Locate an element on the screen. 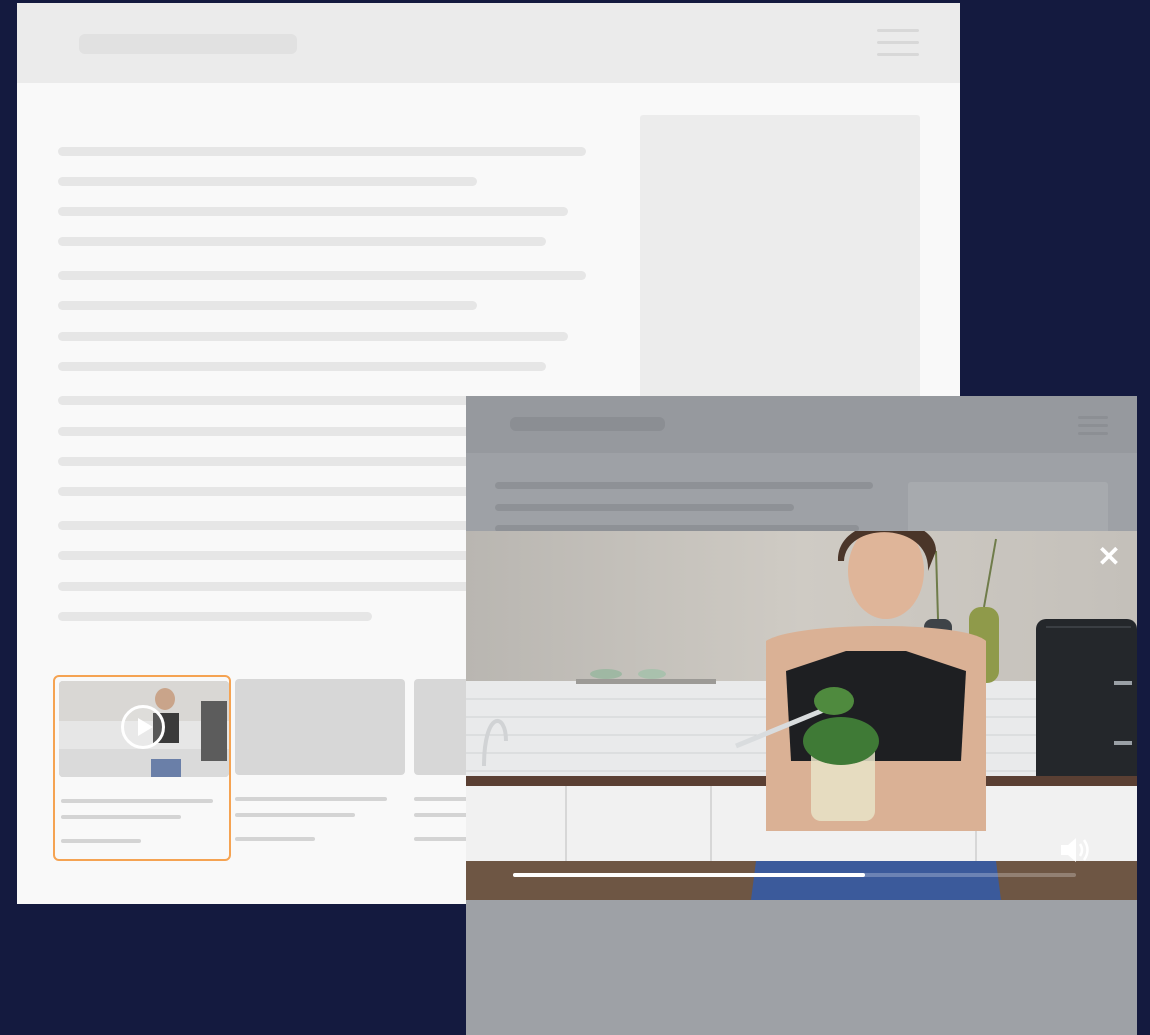 The width and height of the screenshot is (1150, 1035). play-icon is located at coordinates (143, 727).